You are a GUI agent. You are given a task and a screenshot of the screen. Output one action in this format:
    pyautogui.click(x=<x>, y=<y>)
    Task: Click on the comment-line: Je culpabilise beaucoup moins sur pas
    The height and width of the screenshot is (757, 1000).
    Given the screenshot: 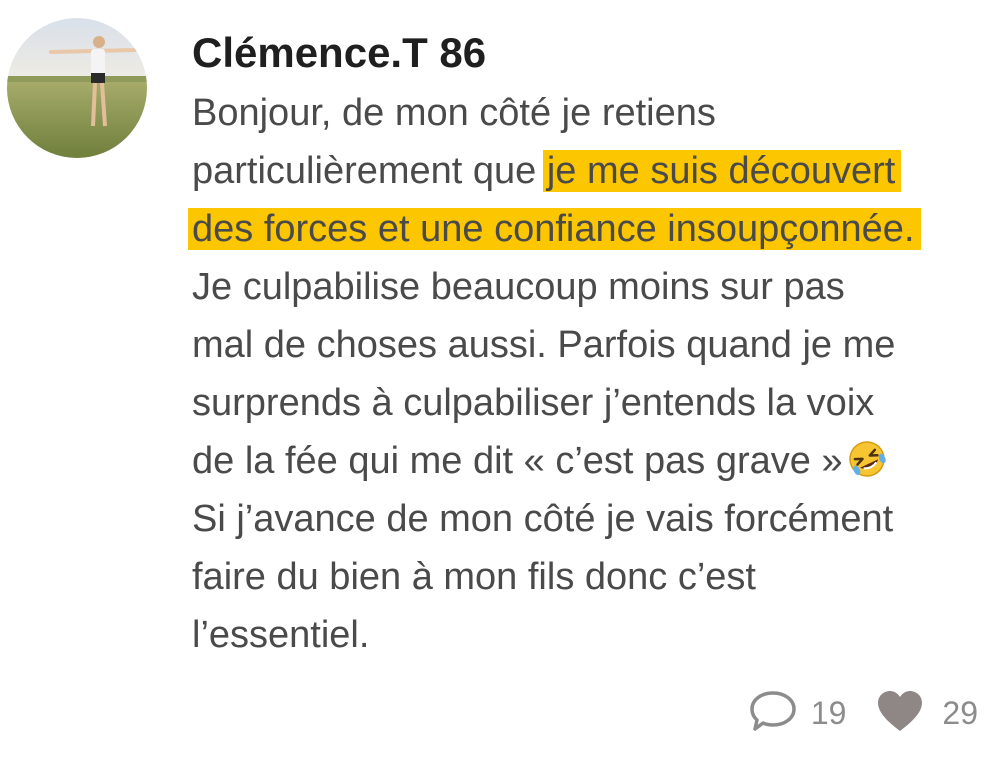 What is the action you would take?
    pyautogui.click(x=587, y=287)
    